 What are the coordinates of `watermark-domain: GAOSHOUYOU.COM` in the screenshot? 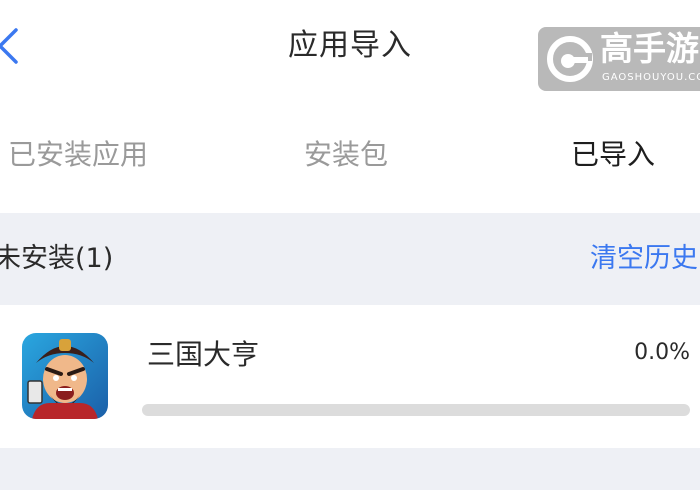 It's located at (651, 77).